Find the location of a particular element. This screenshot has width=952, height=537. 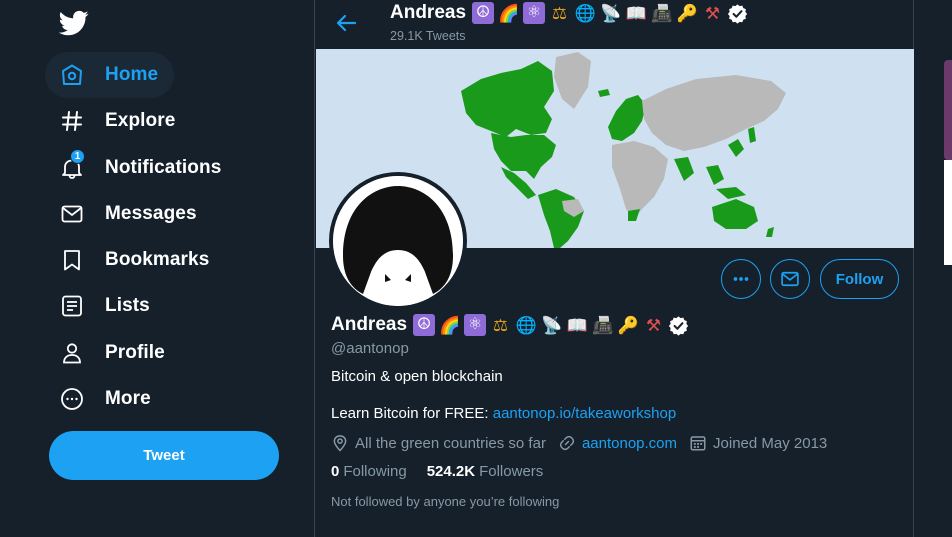

sidebar-item-more: More is located at coordinates (106, 399).